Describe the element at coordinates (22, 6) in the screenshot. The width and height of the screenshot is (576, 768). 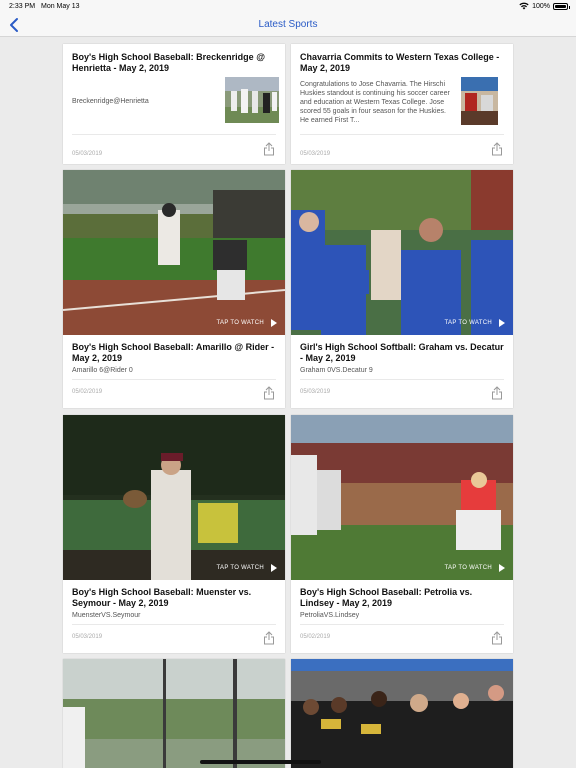
I see `status-time: 2:33 PM` at that location.